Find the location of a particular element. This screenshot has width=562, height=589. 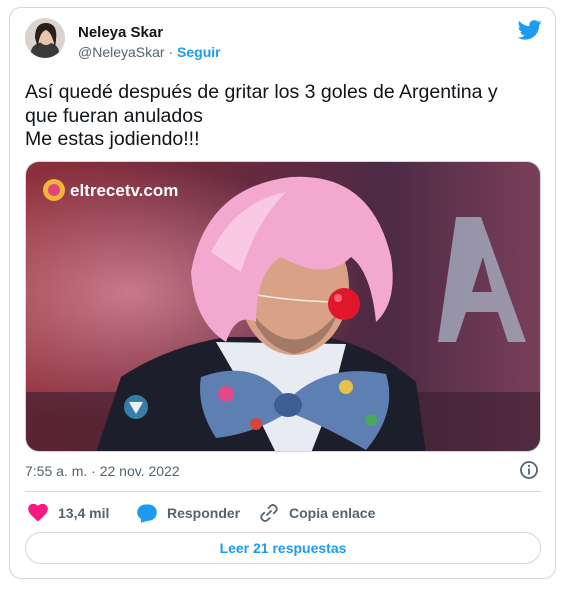

reply-button: Responder is located at coordinates (188, 513).